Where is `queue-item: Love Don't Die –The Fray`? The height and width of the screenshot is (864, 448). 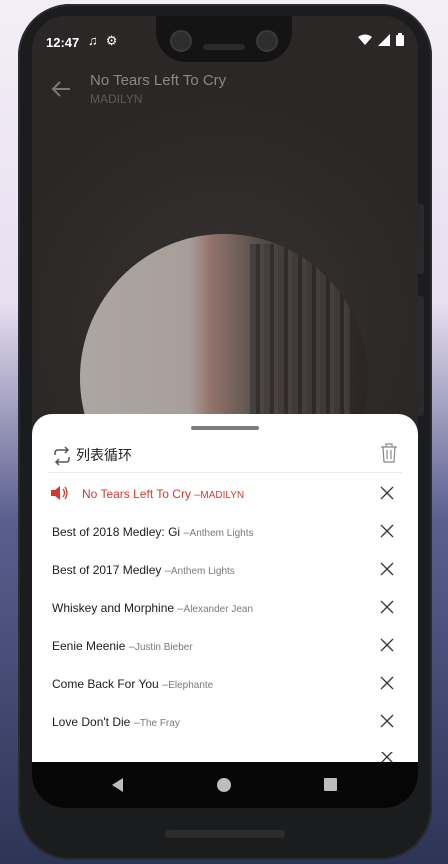 queue-item: Love Don't Die –The Fray is located at coordinates (225, 721).